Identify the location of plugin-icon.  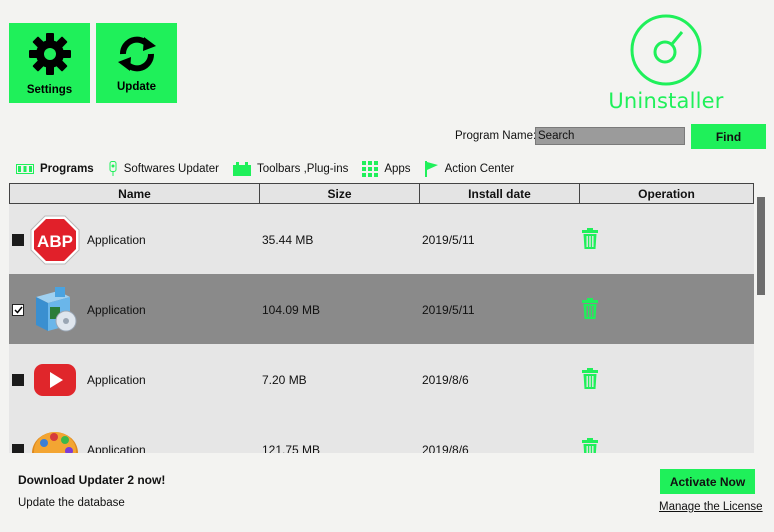
(241, 169).